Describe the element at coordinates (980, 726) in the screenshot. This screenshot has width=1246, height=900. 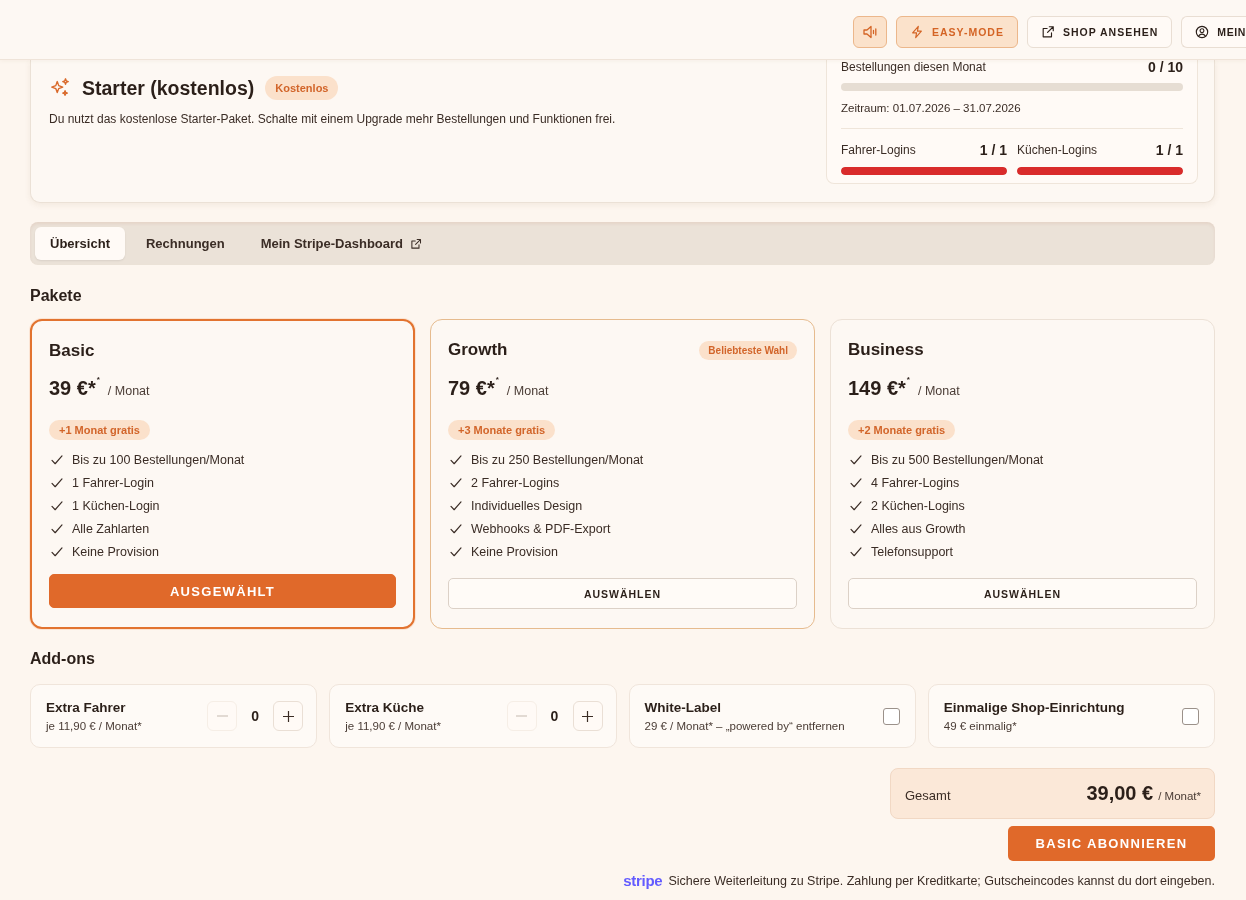
I see `addon-price: 49 € einmalig*` at that location.